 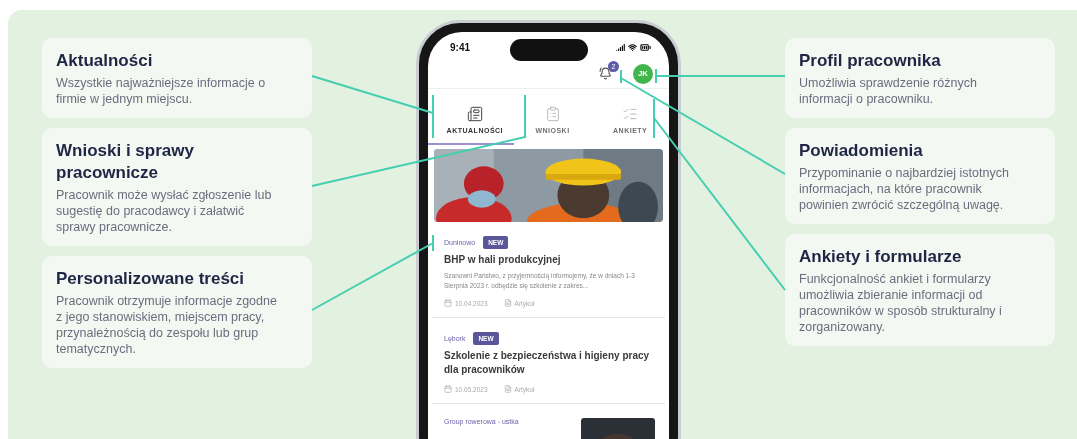 What do you see at coordinates (161, 91) in the screenshot?
I see `callout-text: Wszystkie najważniejsze informacje o firmie w jednym miejscu.` at bounding box center [161, 91].